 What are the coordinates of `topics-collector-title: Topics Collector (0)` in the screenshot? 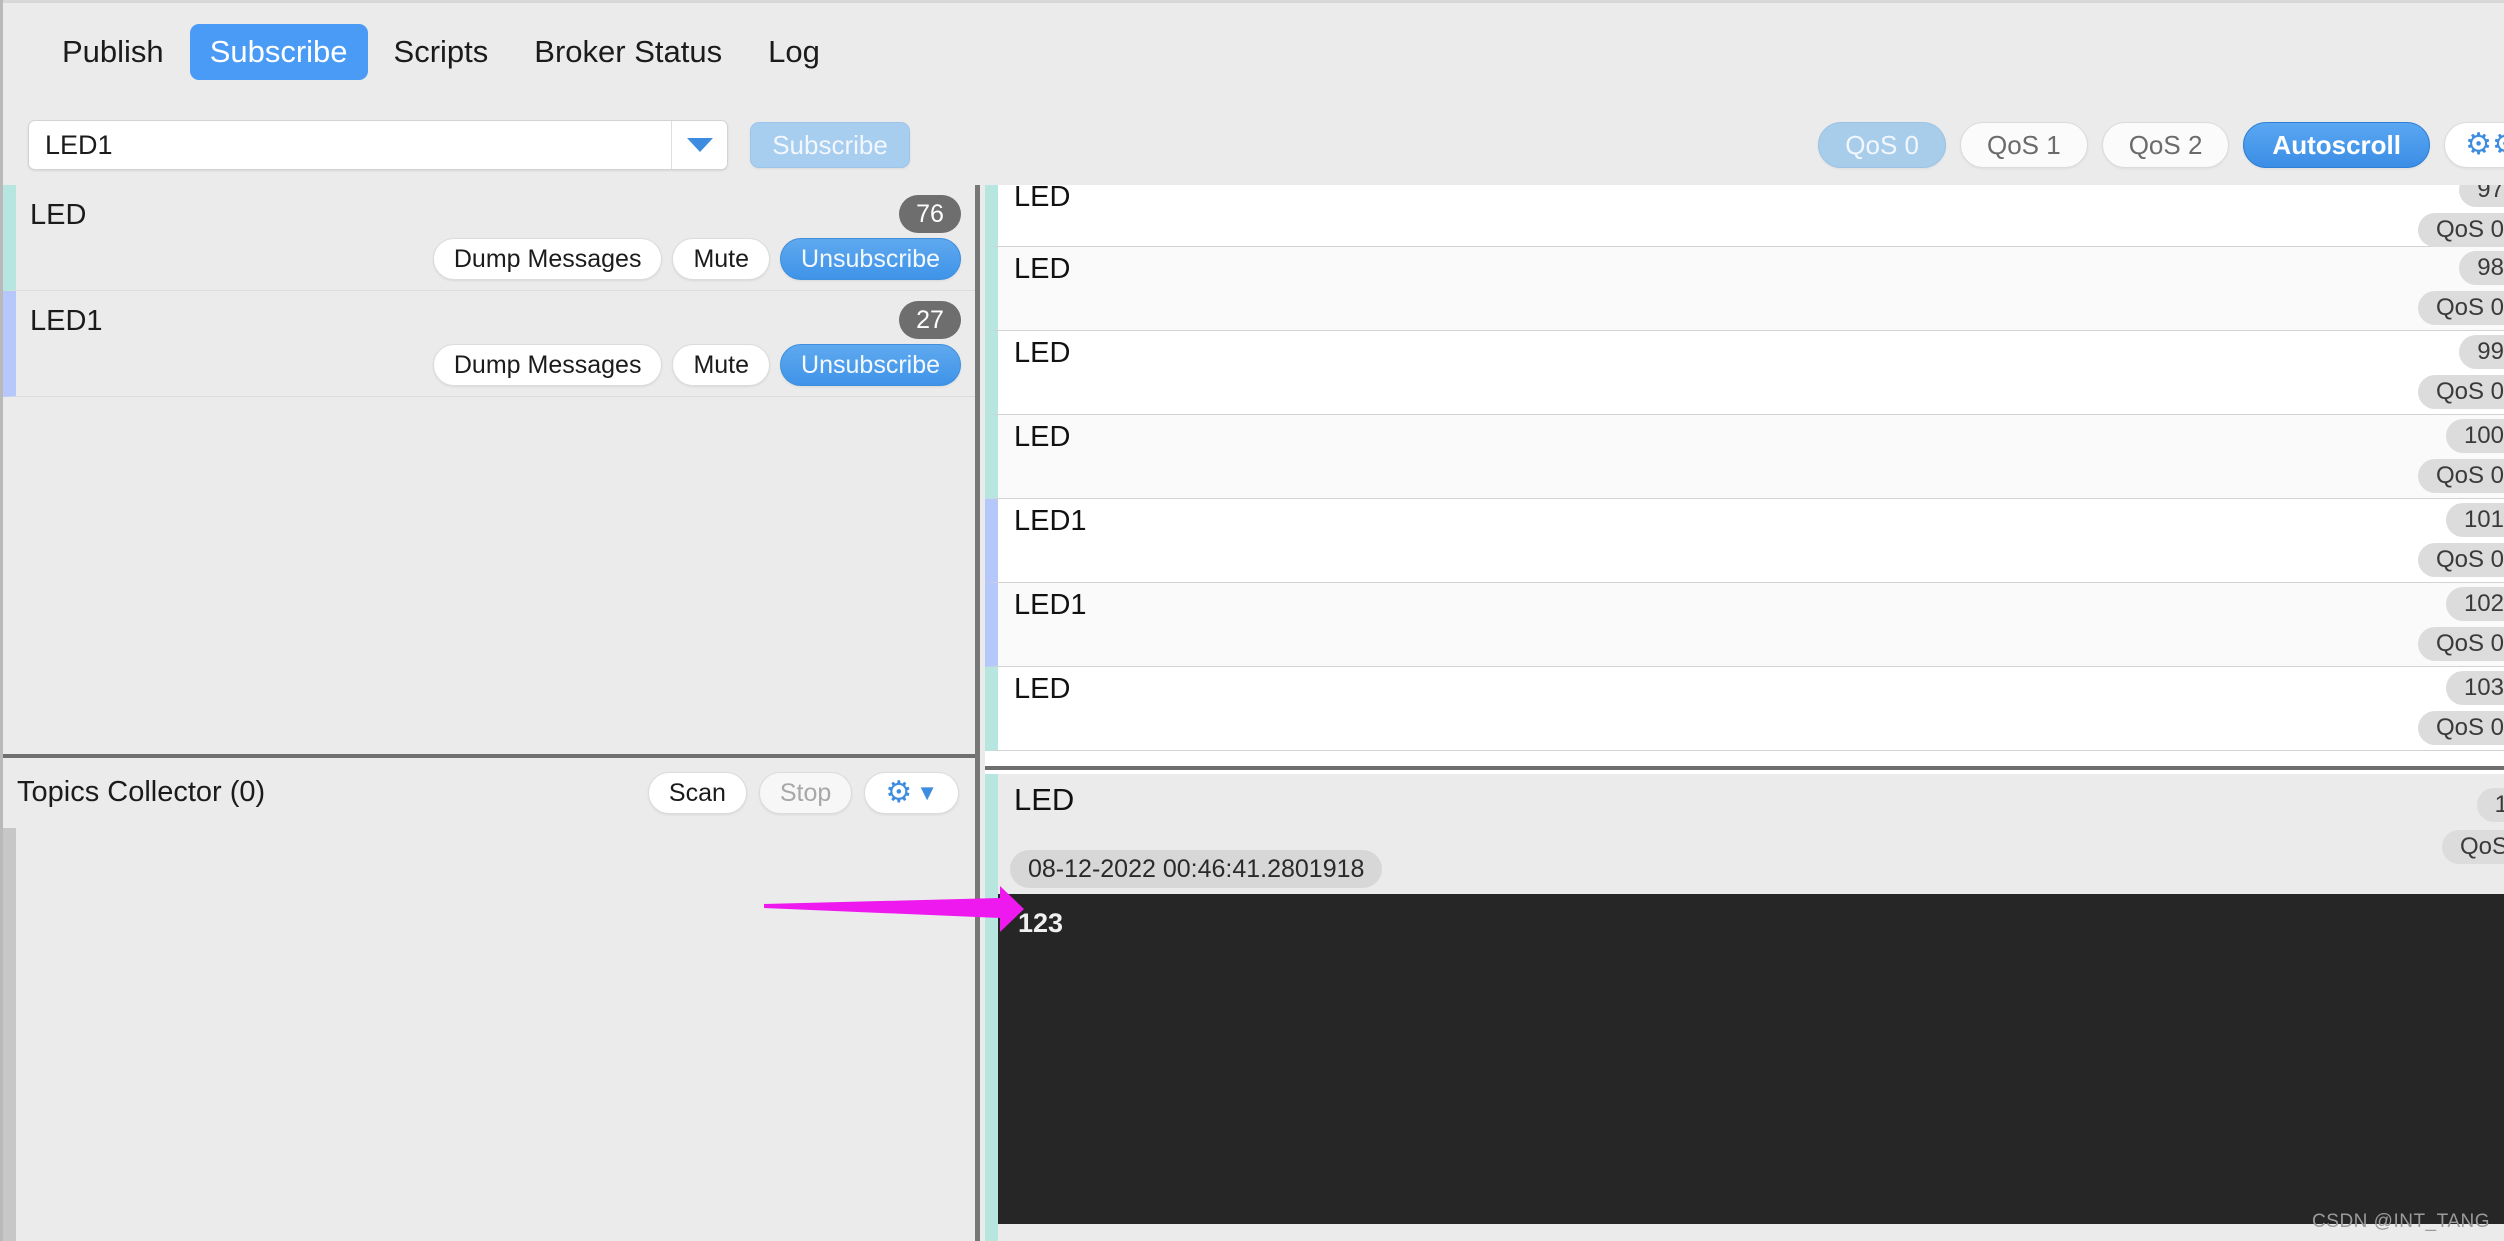 It's located at (141, 792).